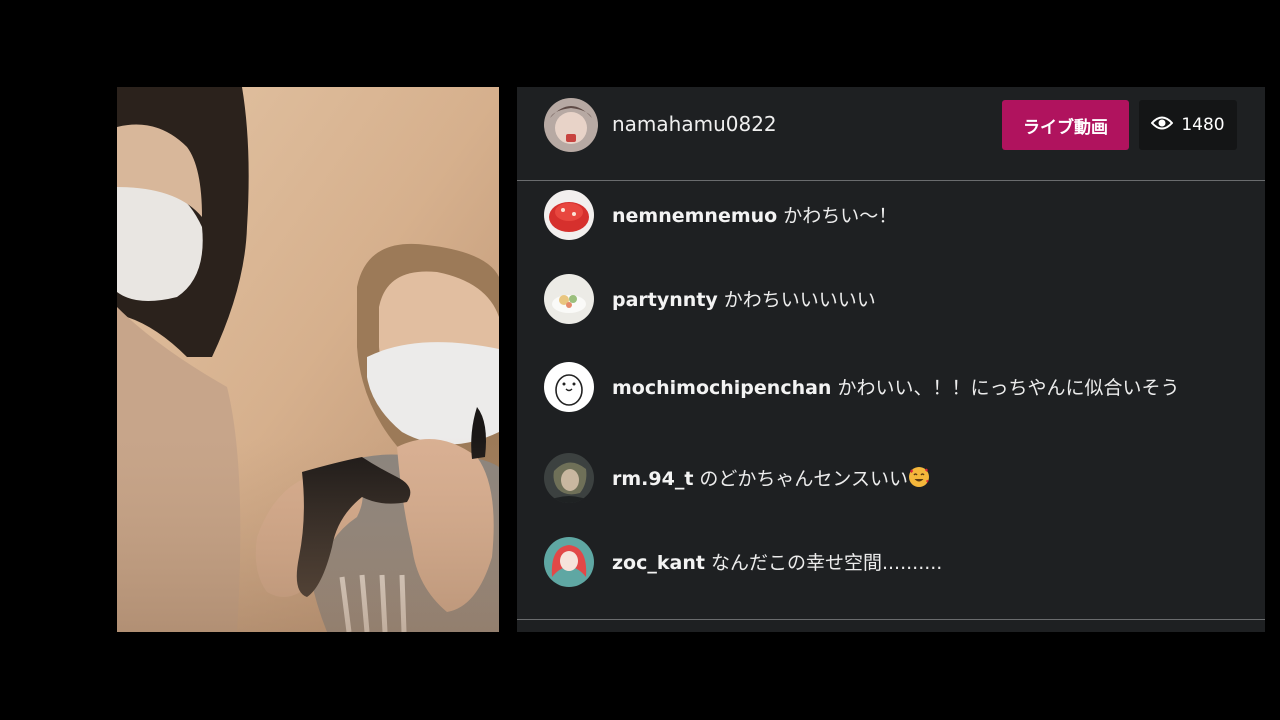  Describe the element at coordinates (571, 125) in the screenshot. I see `host-avatar` at that location.